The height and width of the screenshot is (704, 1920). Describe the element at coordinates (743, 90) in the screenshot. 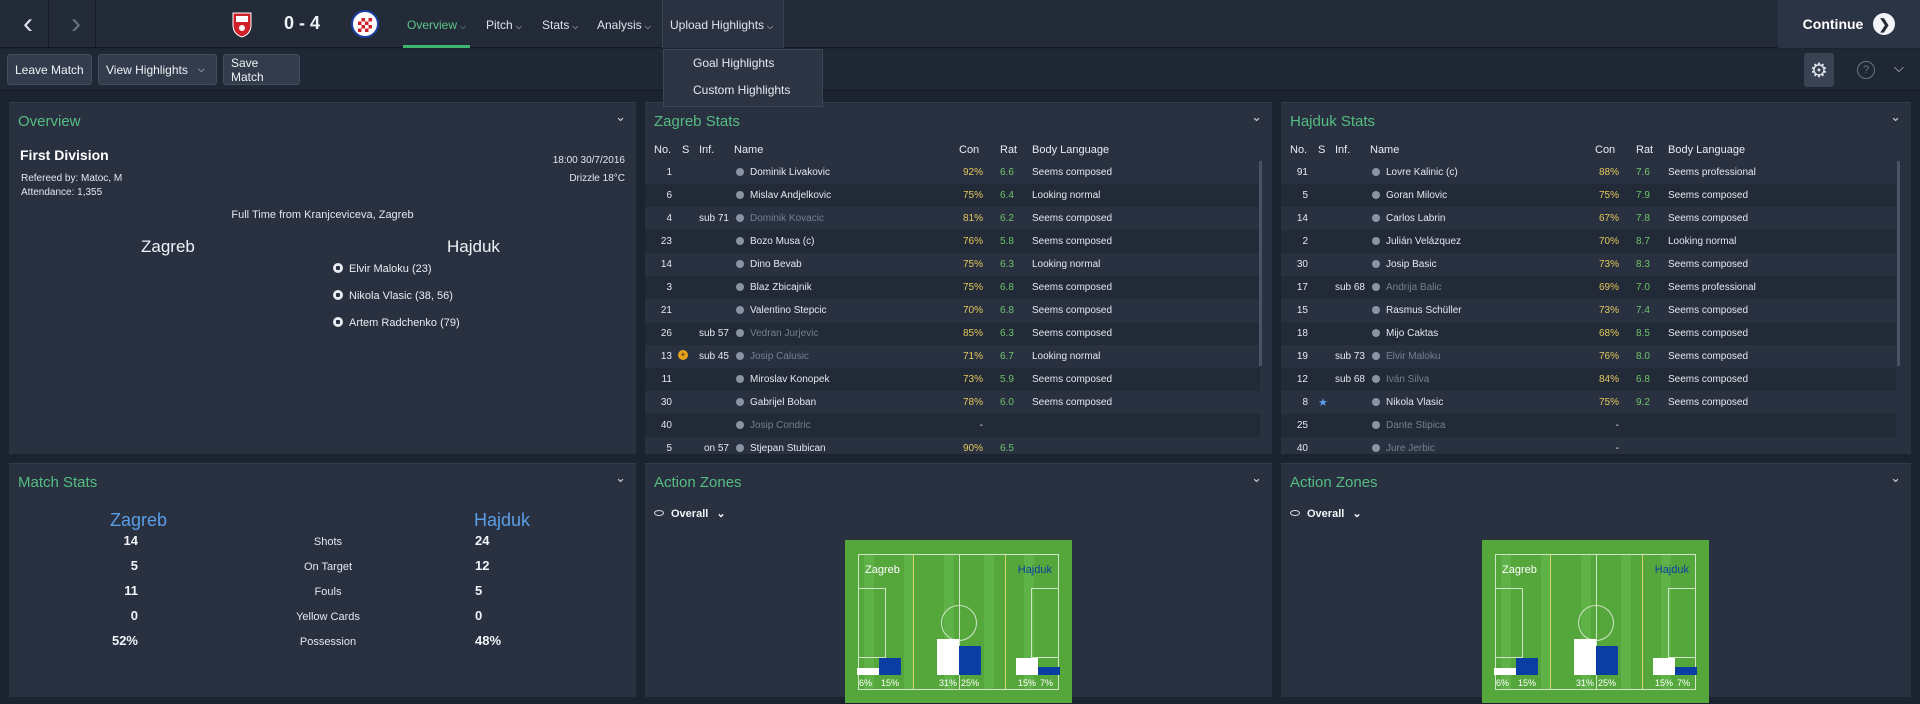

I see `menu-item-custom-highlights: Custom Highlights` at that location.